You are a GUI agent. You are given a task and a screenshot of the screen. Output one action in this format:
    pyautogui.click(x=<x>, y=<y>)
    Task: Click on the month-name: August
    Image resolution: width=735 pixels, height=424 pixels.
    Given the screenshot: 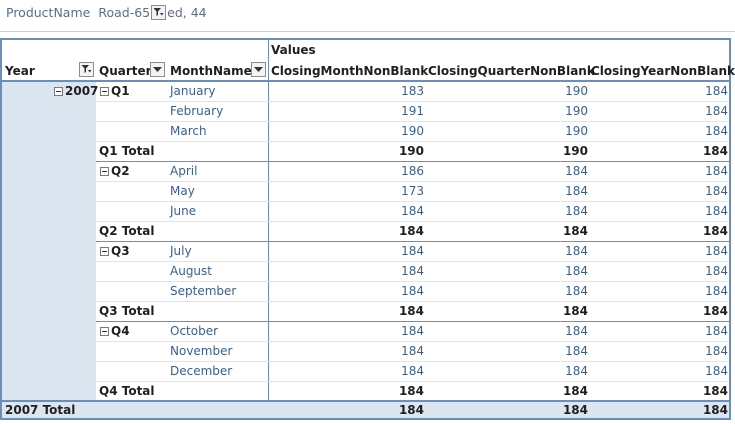 What is the action you would take?
    pyautogui.click(x=191, y=271)
    